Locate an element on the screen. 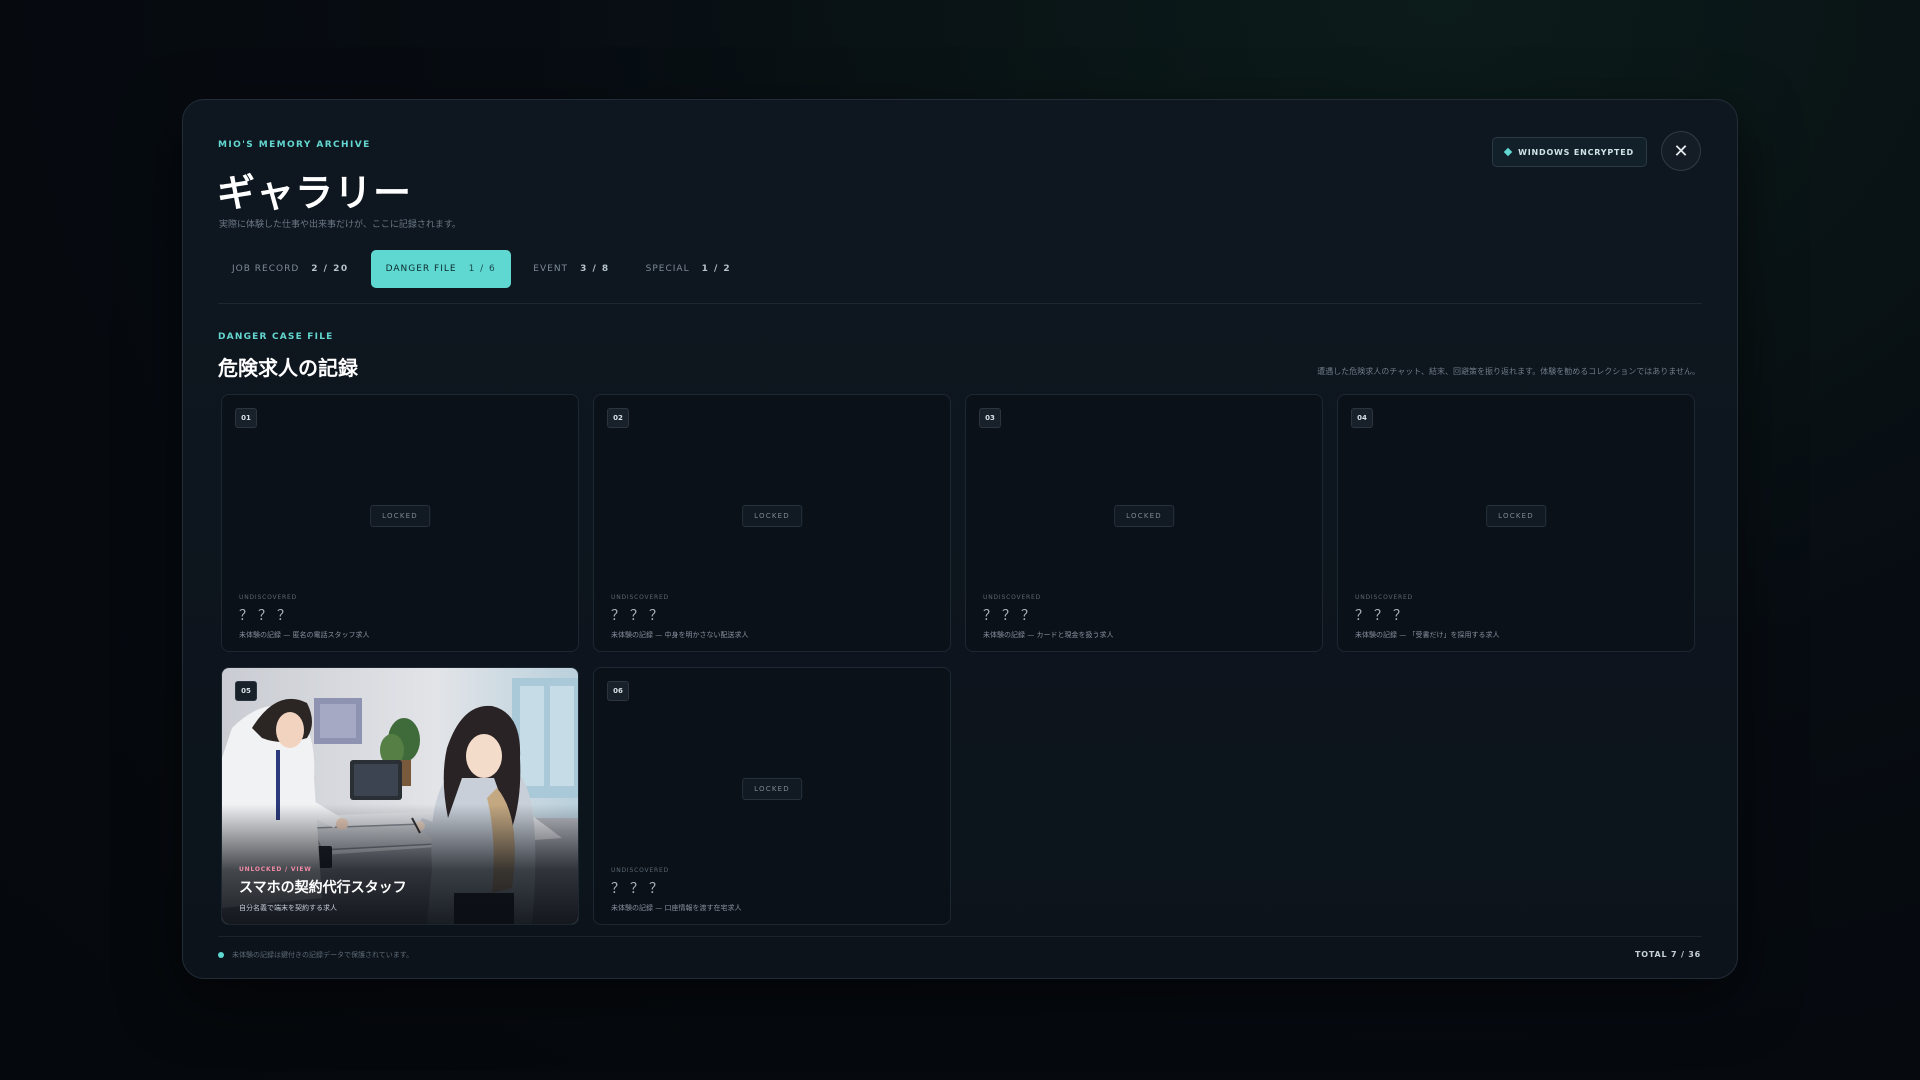  card-number: 01 is located at coordinates (246, 418).